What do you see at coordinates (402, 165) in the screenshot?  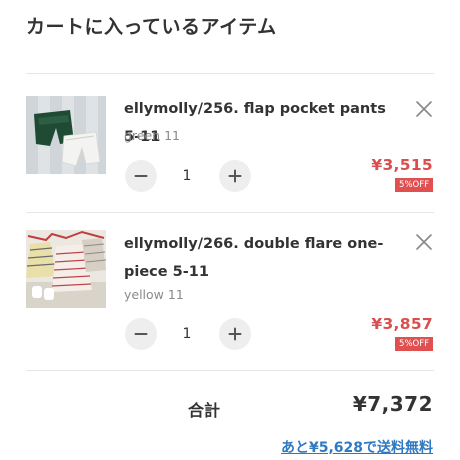 I see `item-price: ¥3,515` at bounding box center [402, 165].